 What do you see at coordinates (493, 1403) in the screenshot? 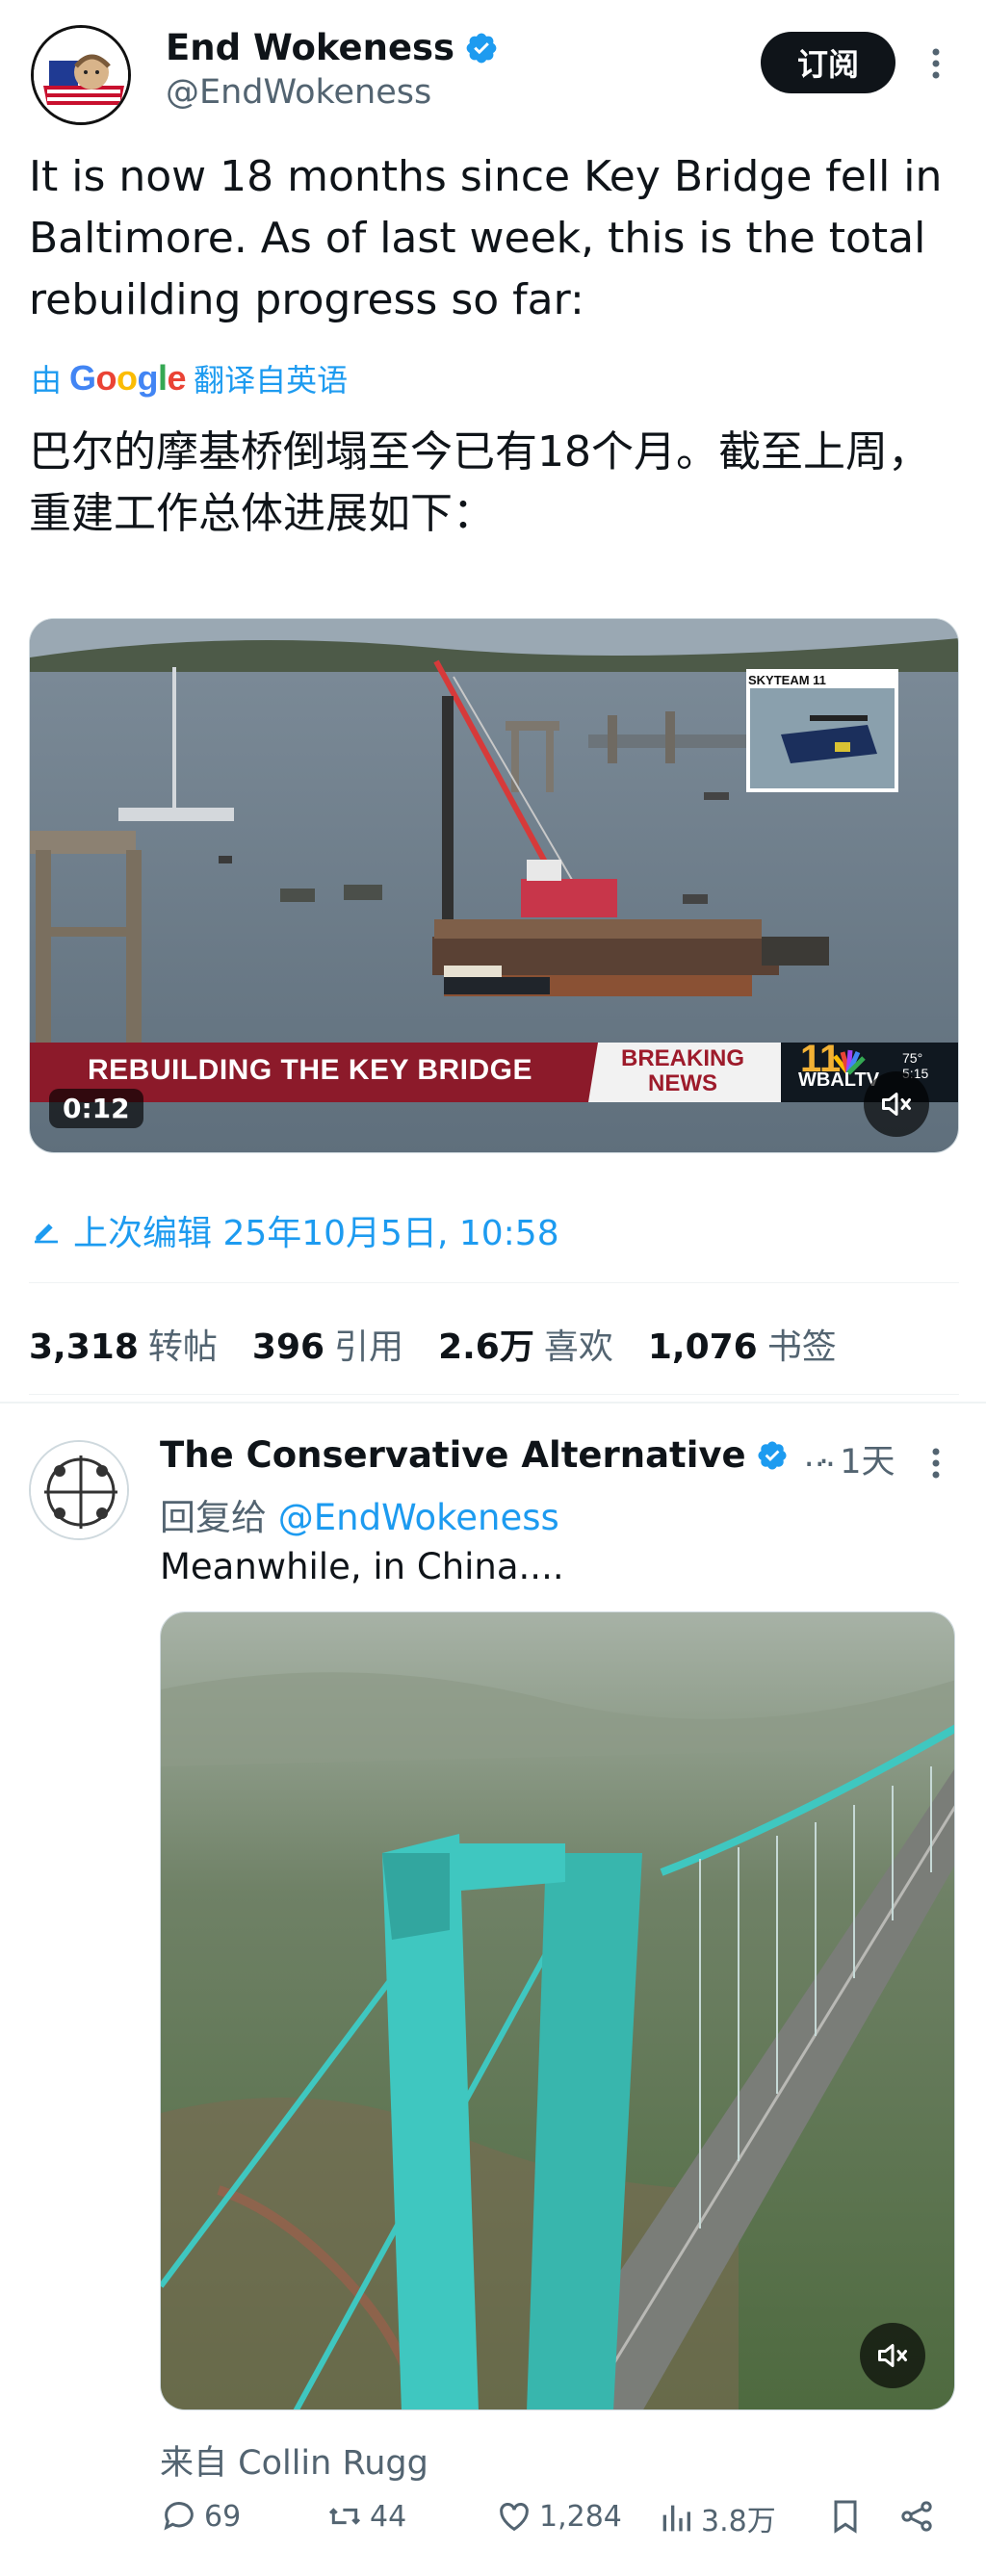
I see `section-divider` at bounding box center [493, 1403].